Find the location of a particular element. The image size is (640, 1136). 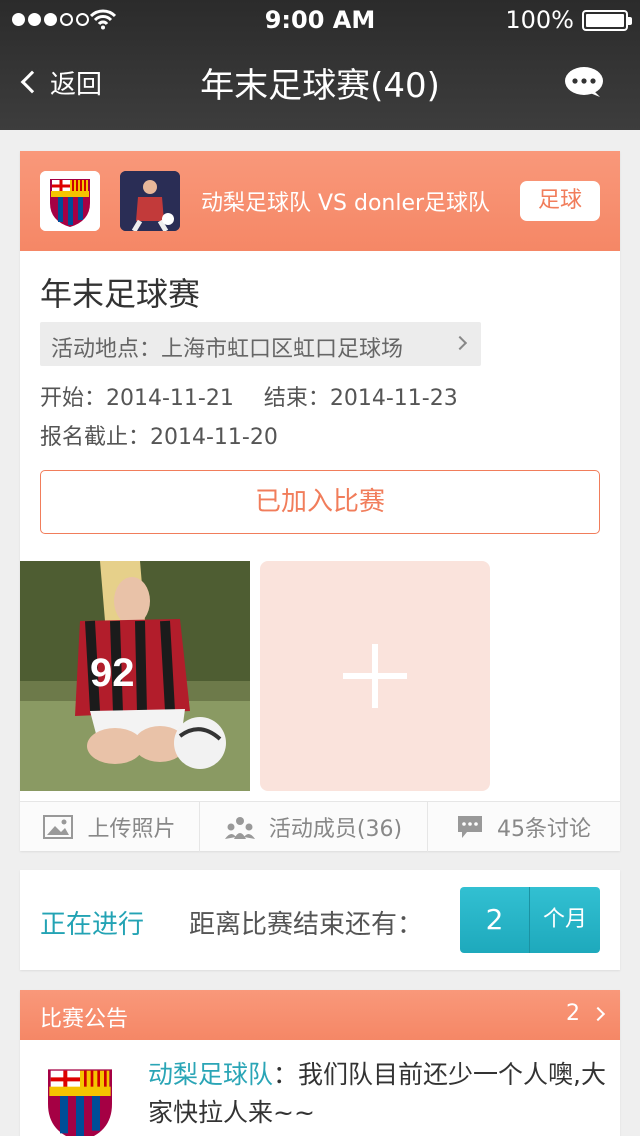

notice-author: 动梨足球队 is located at coordinates (210, 1074).